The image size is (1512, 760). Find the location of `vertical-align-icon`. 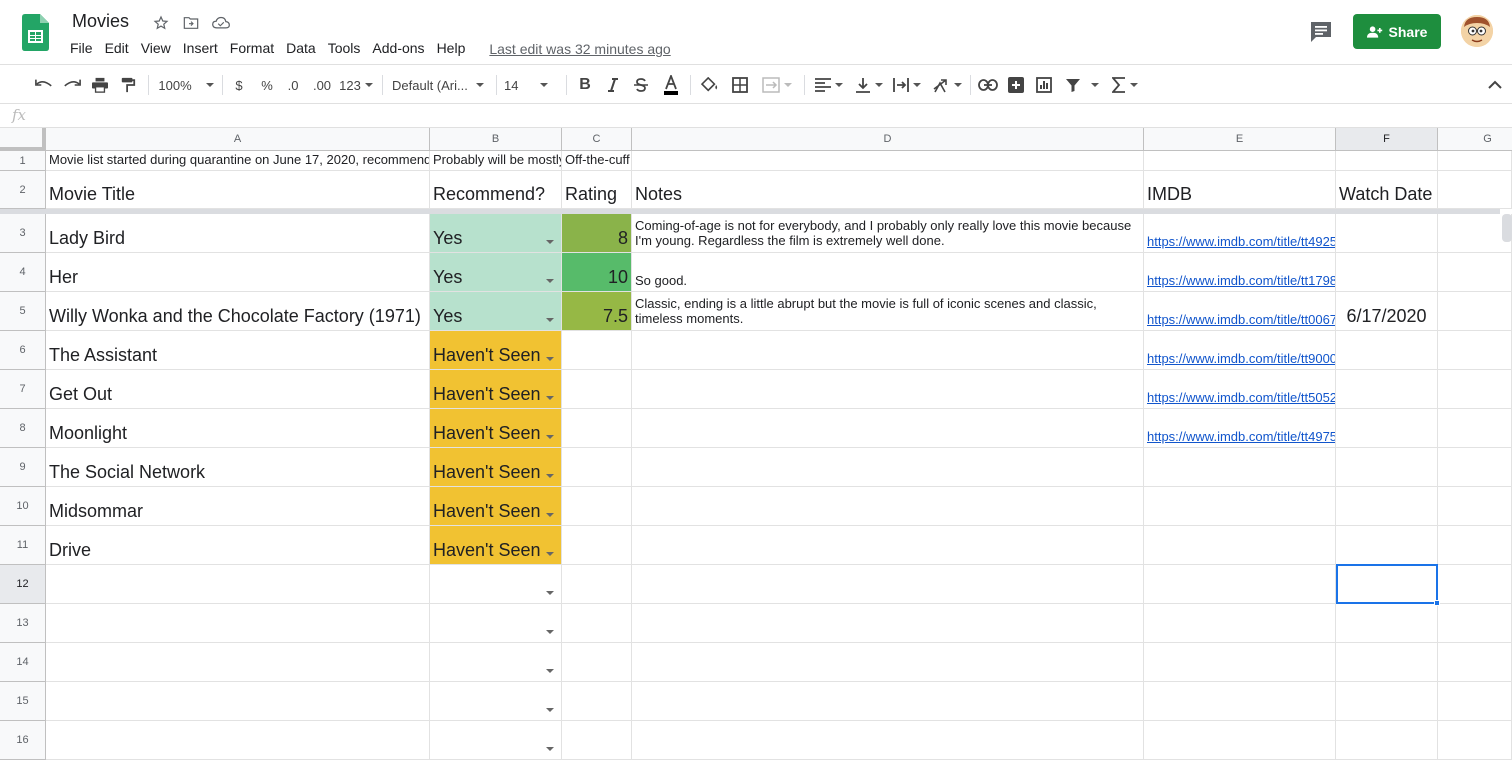

vertical-align-icon is located at coordinates (869, 85).